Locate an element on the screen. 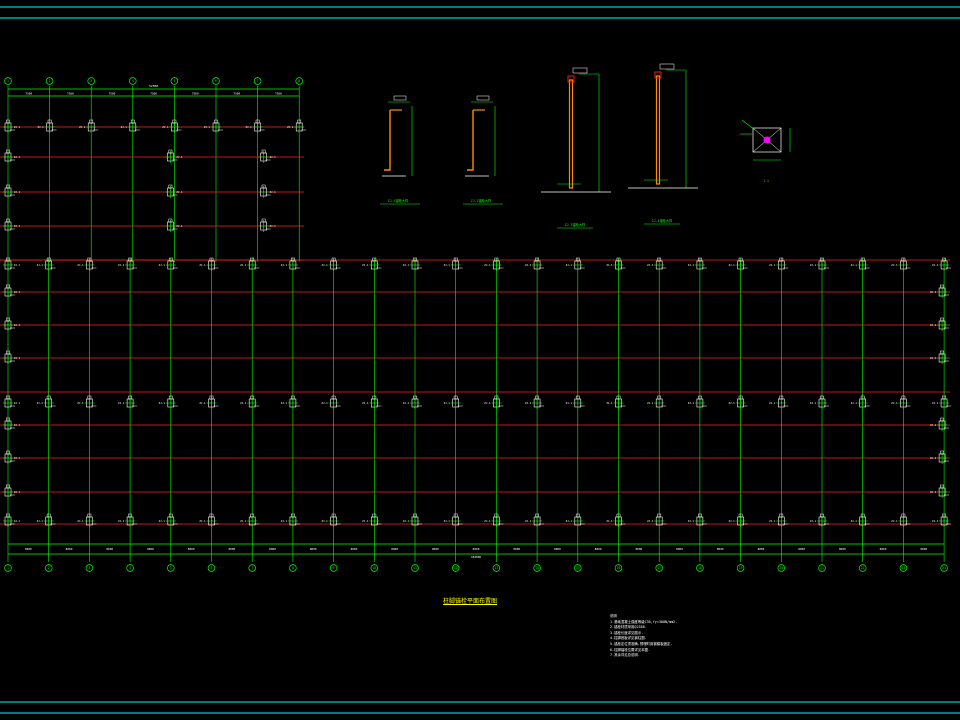  grid-label: 16 is located at coordinates (619, 568).